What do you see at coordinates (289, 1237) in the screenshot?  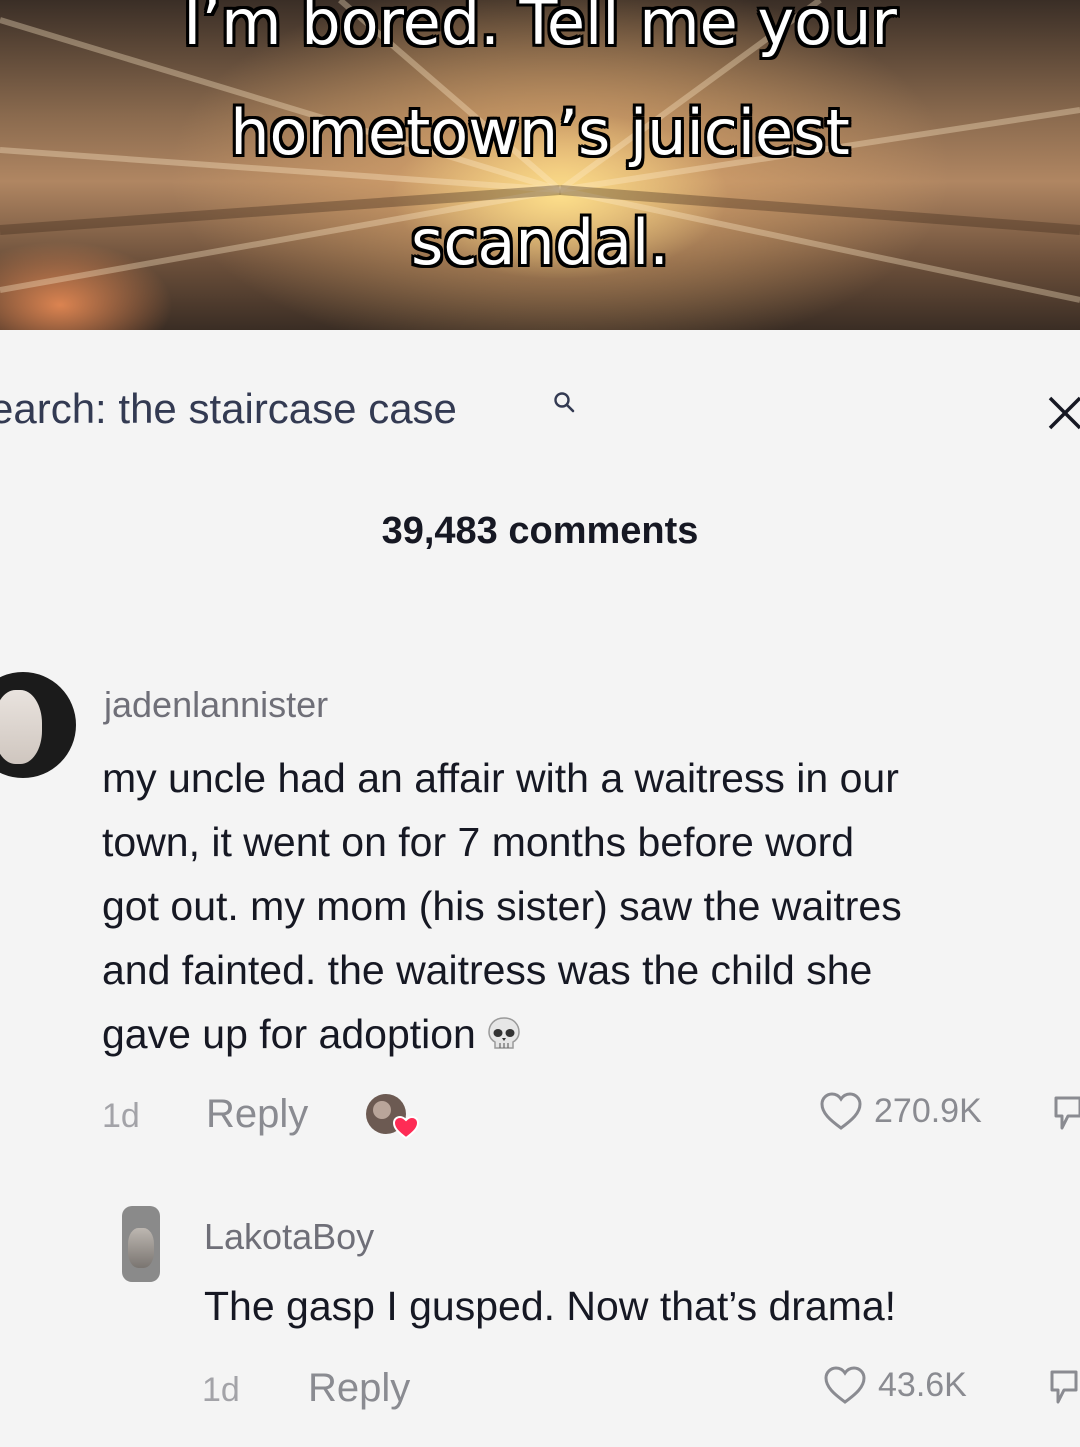 I see `comment-username: LakotaBoy` at bounding box center [289, 1237].